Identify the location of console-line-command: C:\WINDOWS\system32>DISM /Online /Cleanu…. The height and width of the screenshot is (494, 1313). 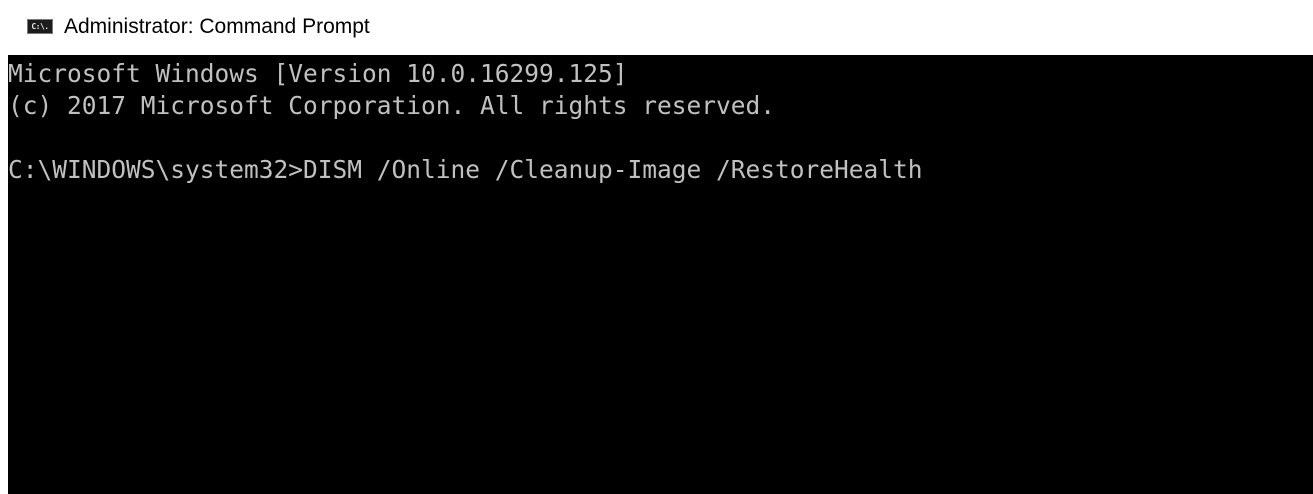
(465, 169).